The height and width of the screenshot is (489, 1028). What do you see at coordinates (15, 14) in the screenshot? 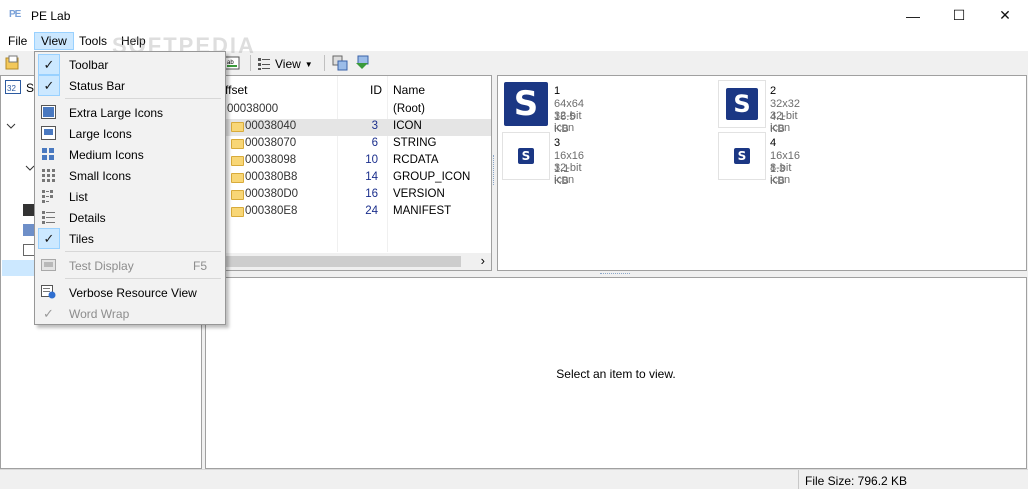
I see `app-icon: PE` at bounding box center [15, 14].